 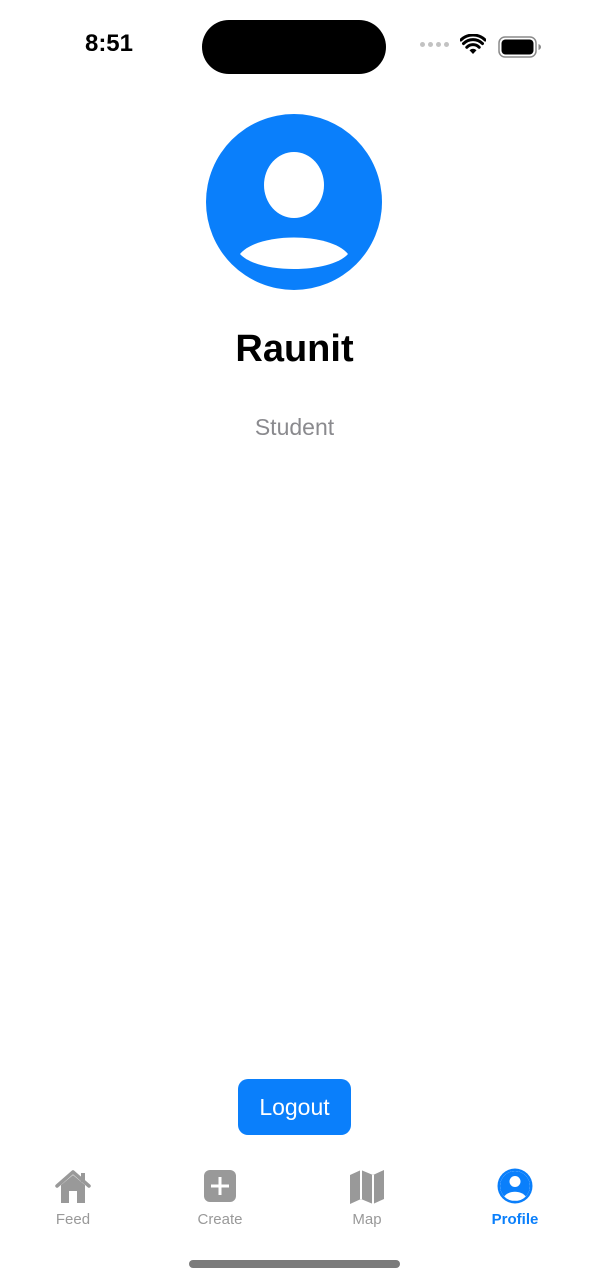 I want to click on tab-create: Create, so click(x=220, y=1195).